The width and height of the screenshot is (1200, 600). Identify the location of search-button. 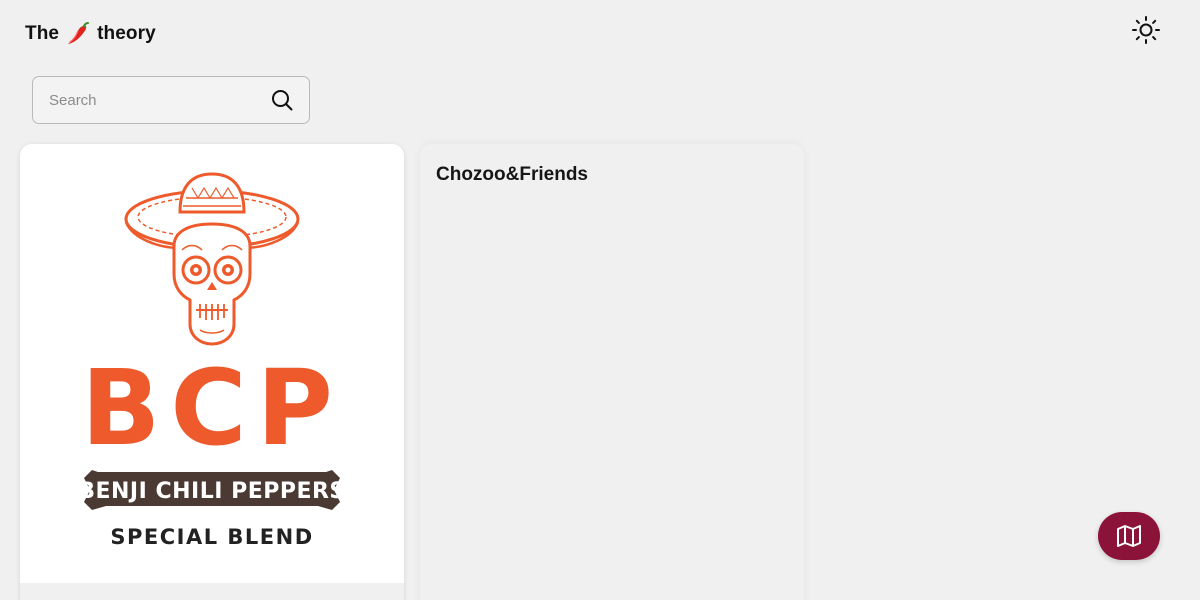
(282, 100).